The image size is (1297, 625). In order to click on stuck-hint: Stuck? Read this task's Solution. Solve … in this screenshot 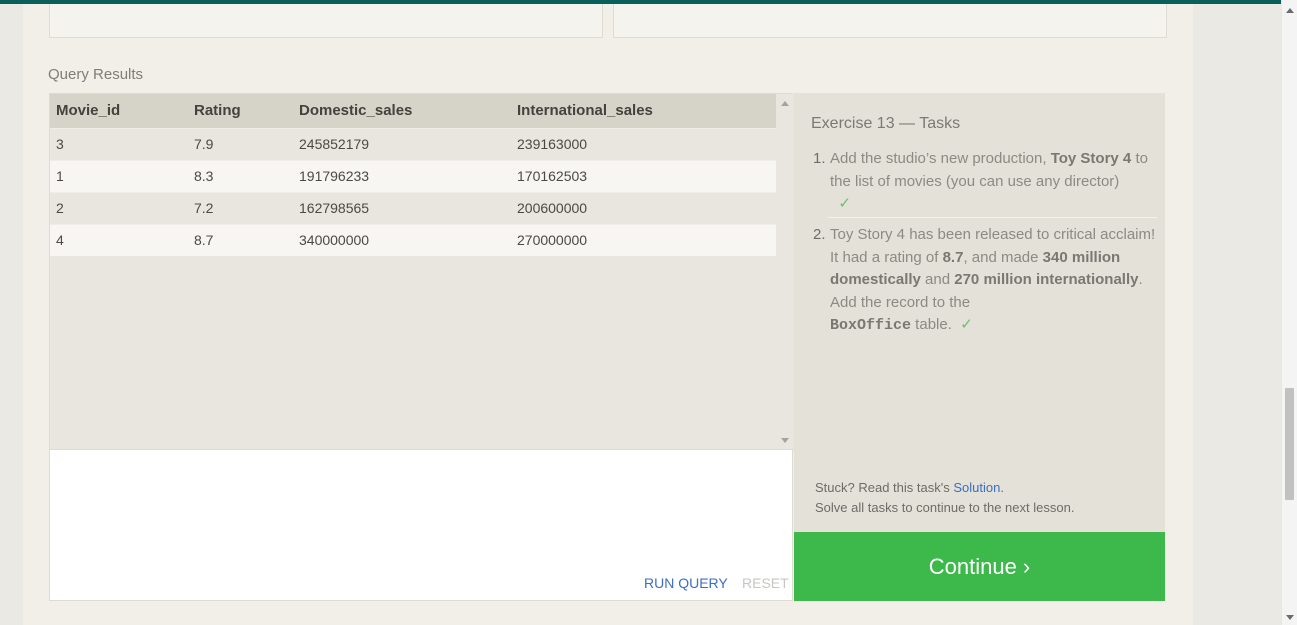, I will do `click(944, 498)`.